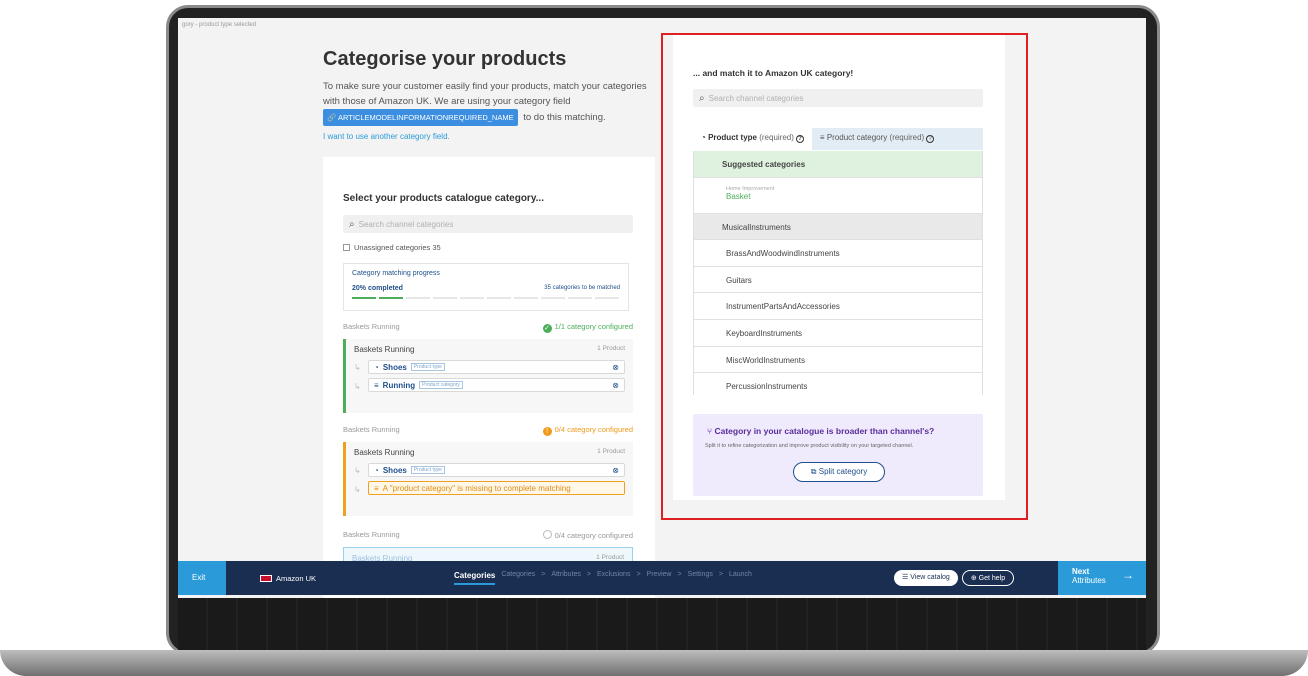  I want to click on step-categories: Categories, so click(518, 578).